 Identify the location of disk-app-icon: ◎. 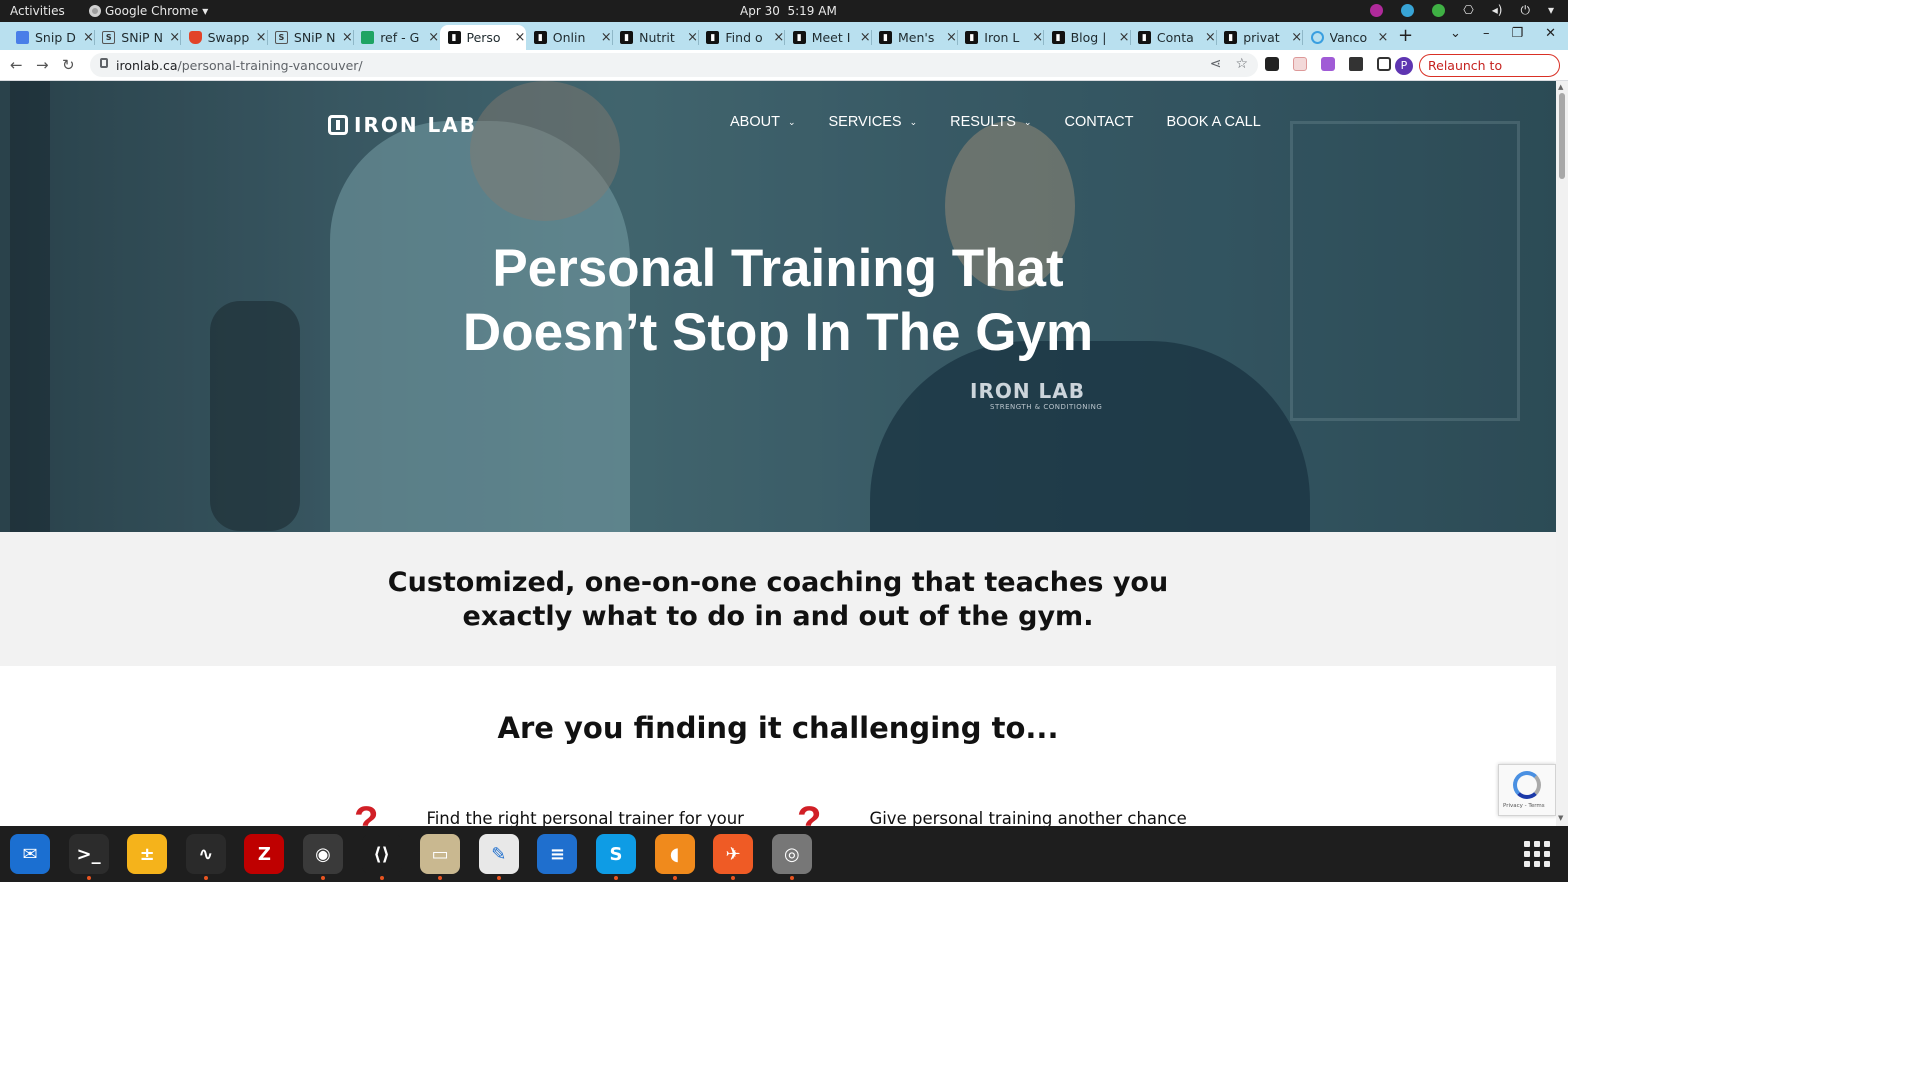
(791, 857).